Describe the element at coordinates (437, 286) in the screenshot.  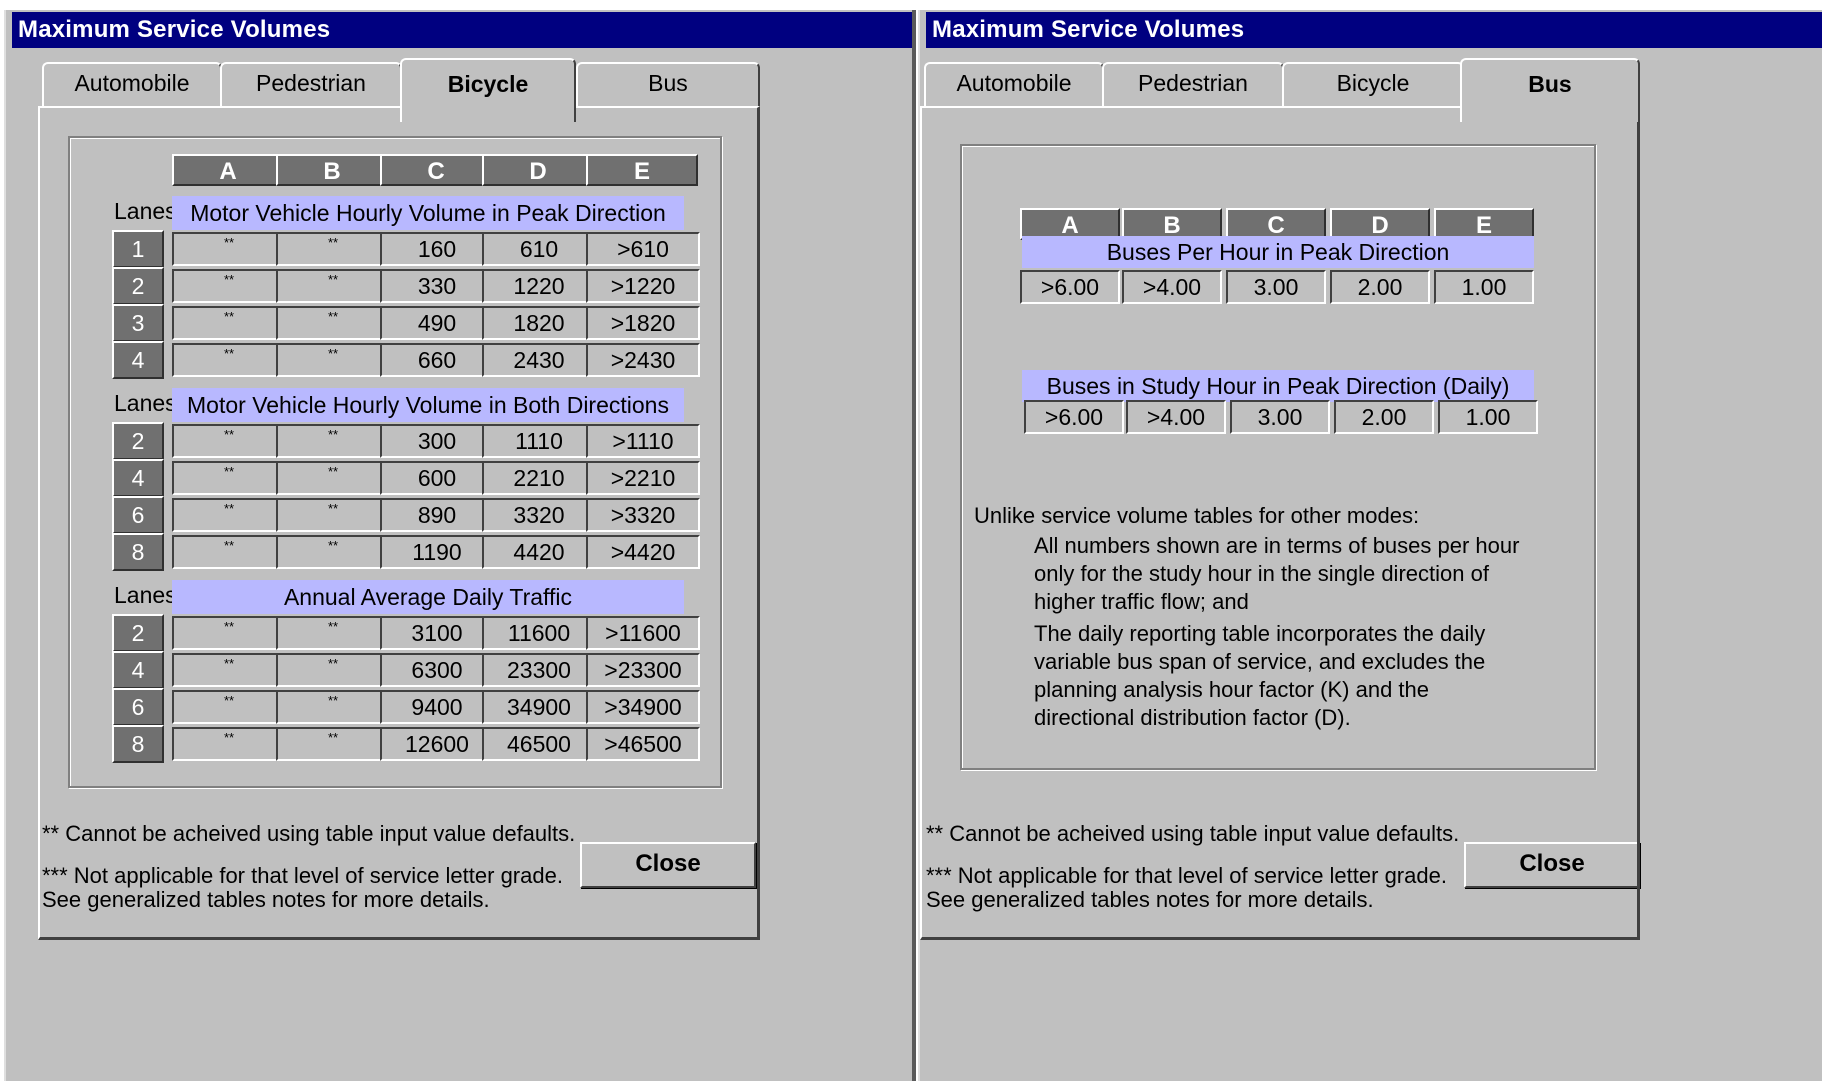
I see `table-cell: 330` at that location.